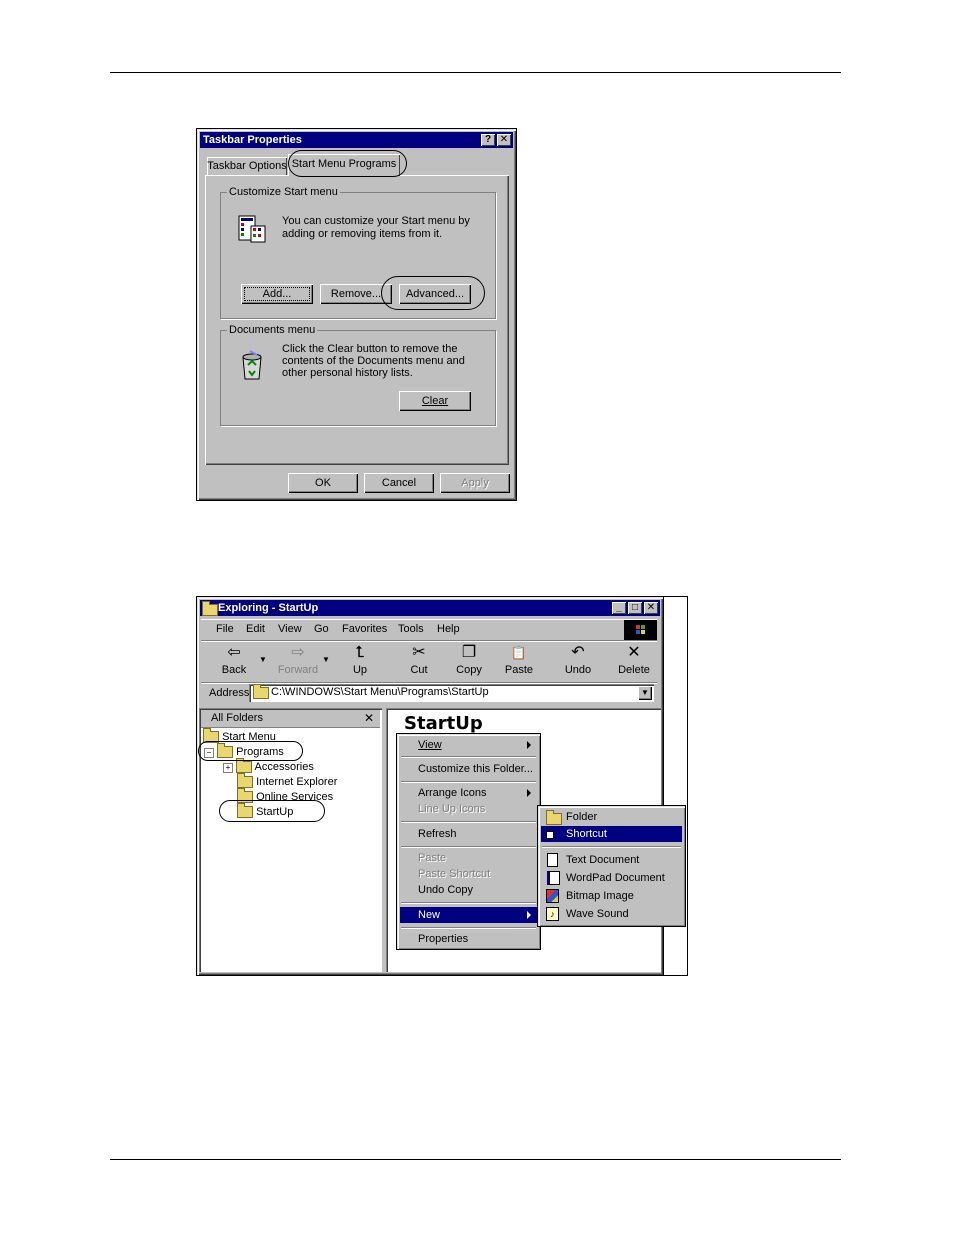  I want to click on copy-icon: ❐, so click(469, 652).